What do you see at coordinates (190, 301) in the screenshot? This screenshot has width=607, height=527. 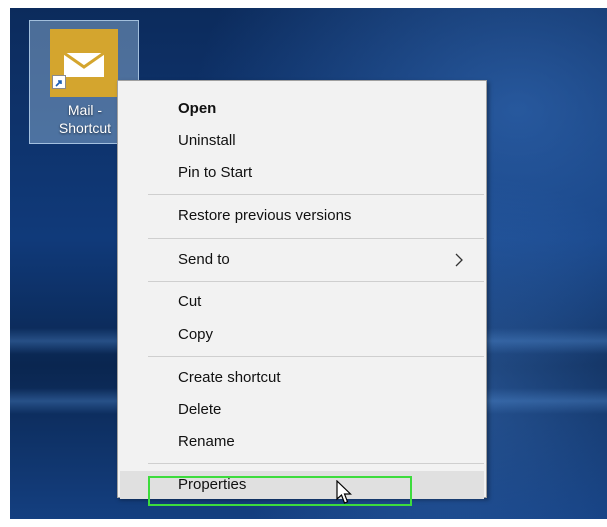 I see `menu-item-label: Cut` at bounding box center [190, 301].